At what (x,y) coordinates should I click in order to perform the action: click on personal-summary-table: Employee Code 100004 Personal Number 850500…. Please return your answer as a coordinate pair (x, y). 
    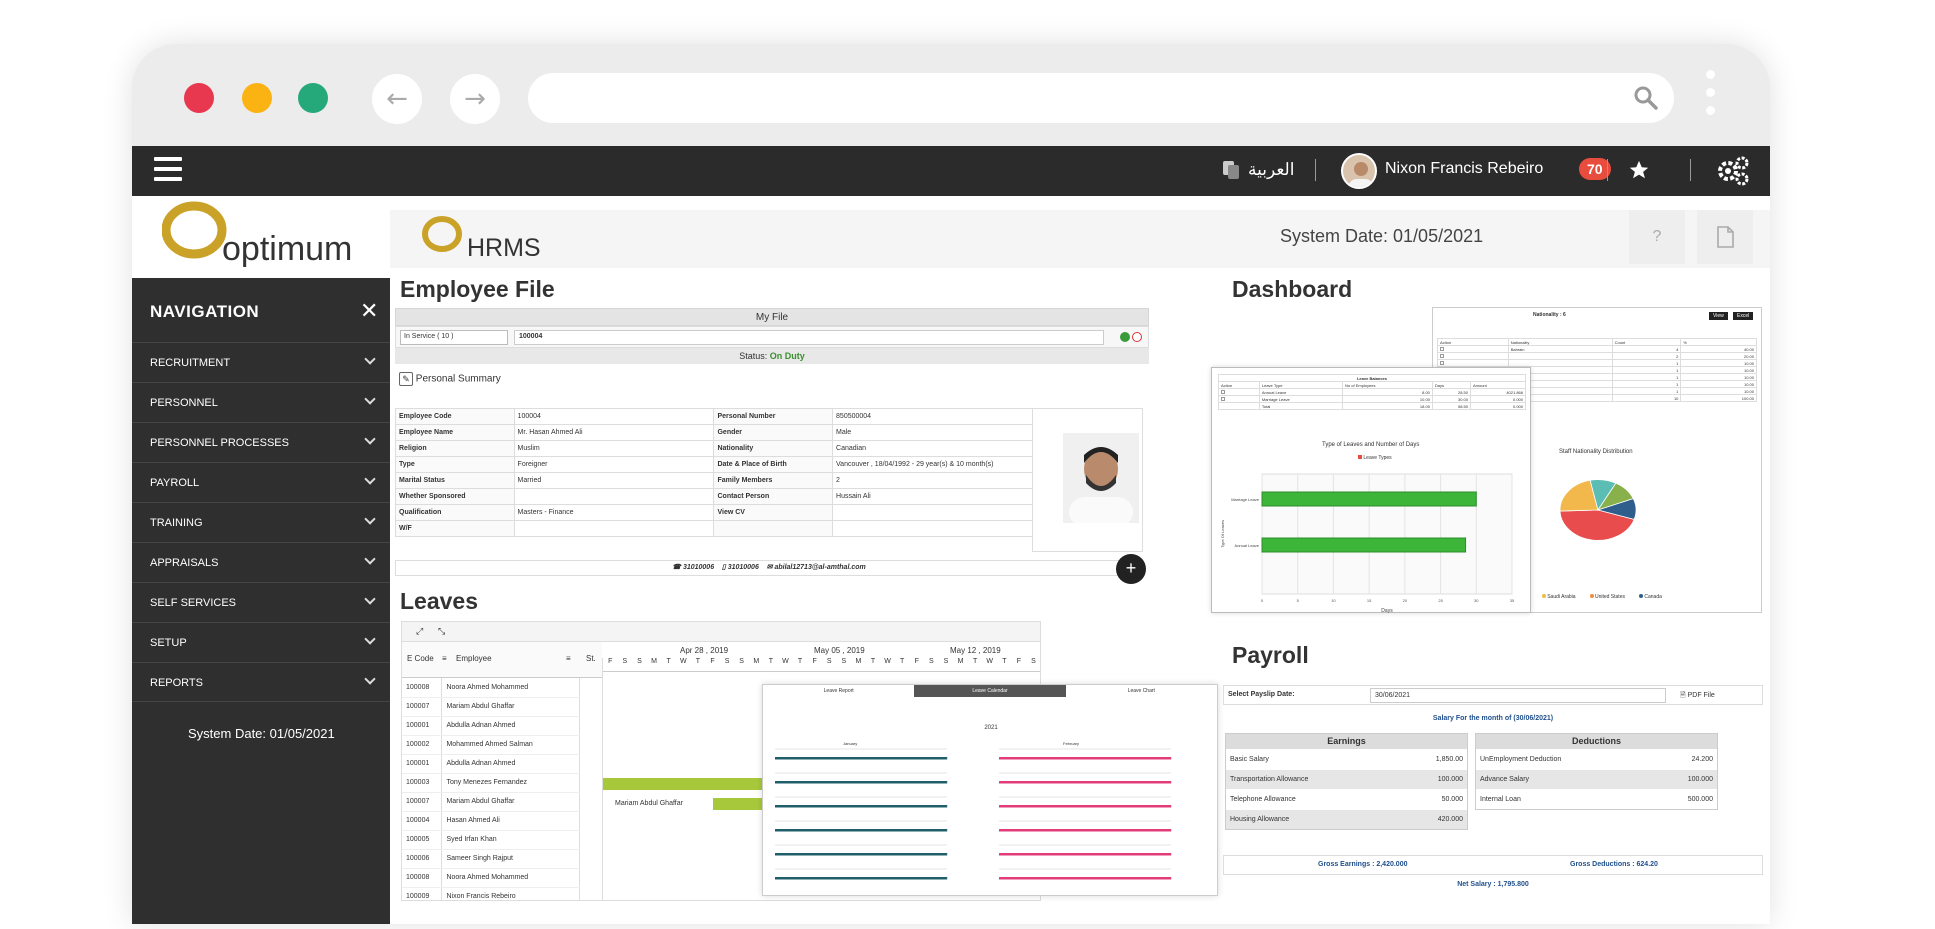
    Looking at the image, I should click on (714, 472).